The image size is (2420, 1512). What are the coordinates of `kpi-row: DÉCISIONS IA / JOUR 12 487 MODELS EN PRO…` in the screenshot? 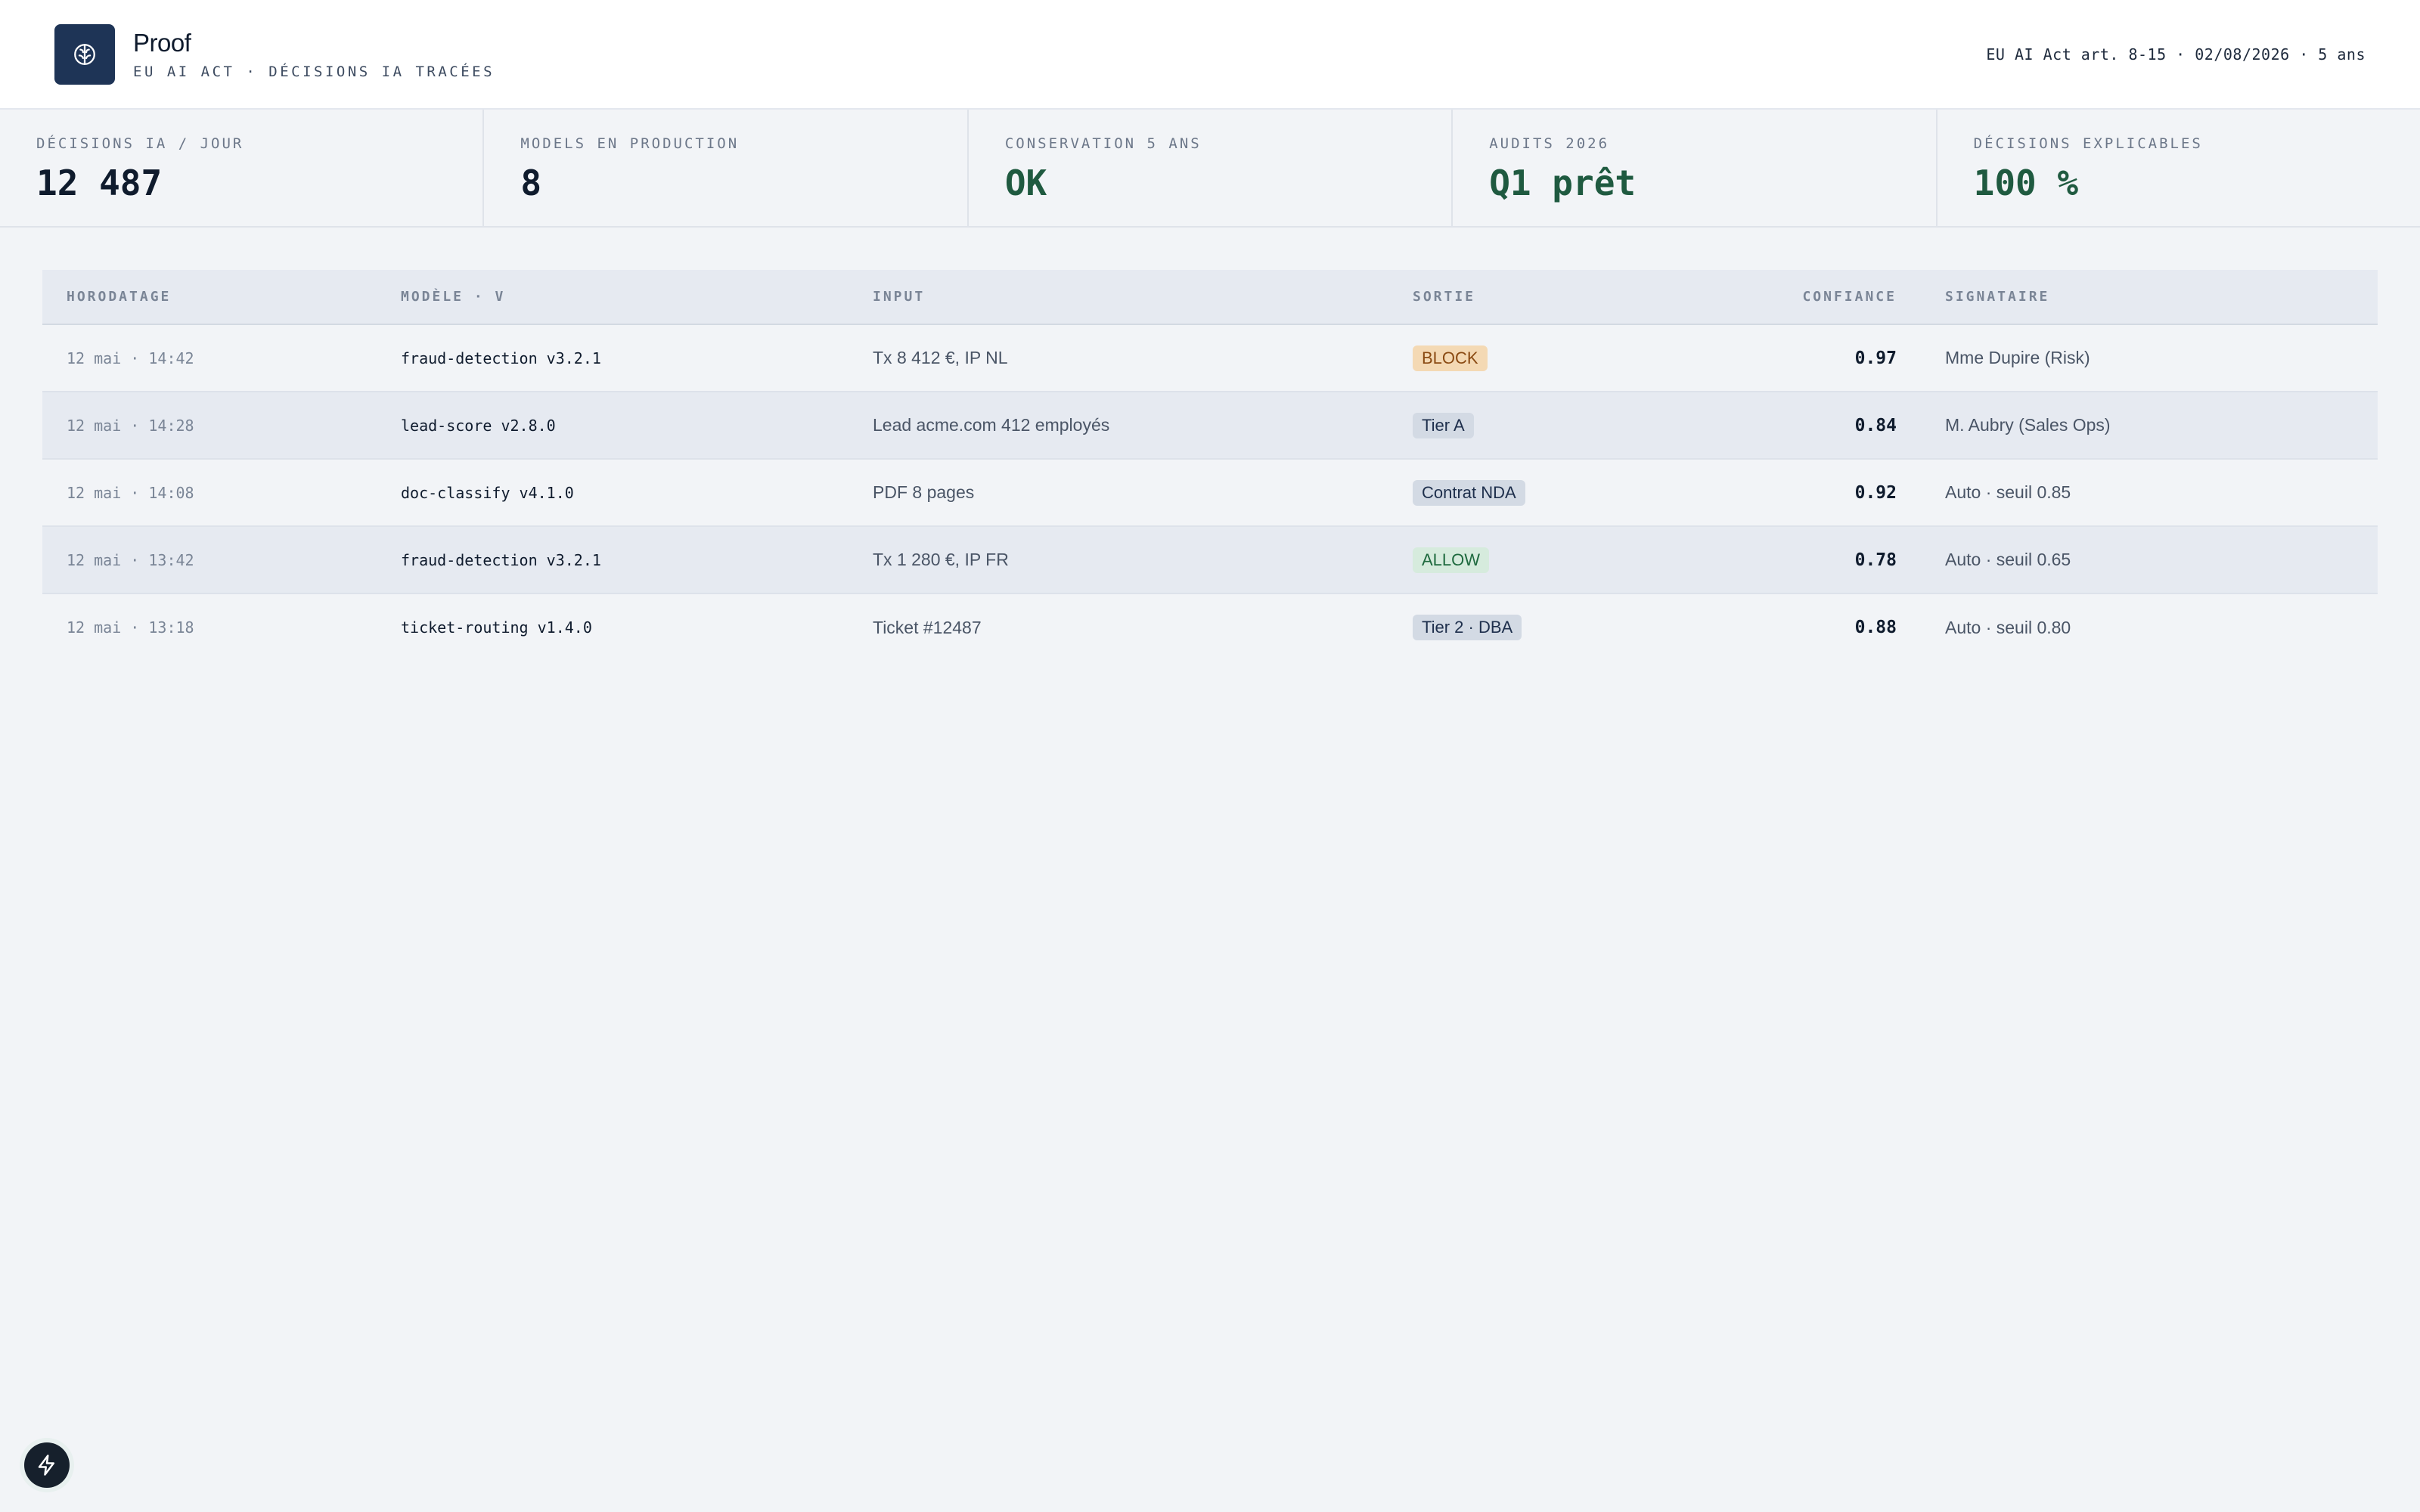 It's located at (1210, 169).